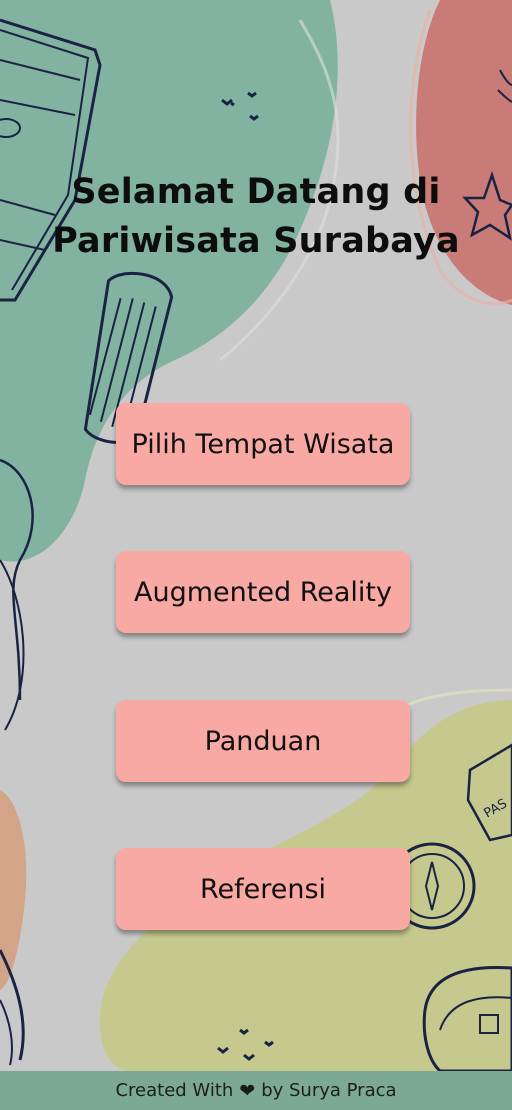 The width and height of the screenshot is (512, 1110). I want to click on footer-suffix: by Surya Praca, so click(329, 1090).